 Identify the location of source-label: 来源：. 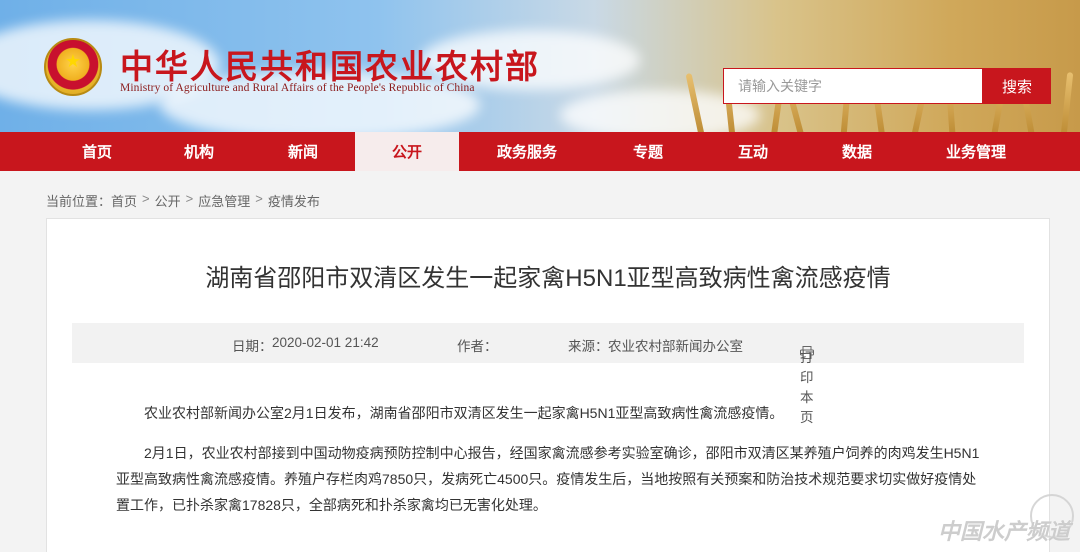
(588, 346).